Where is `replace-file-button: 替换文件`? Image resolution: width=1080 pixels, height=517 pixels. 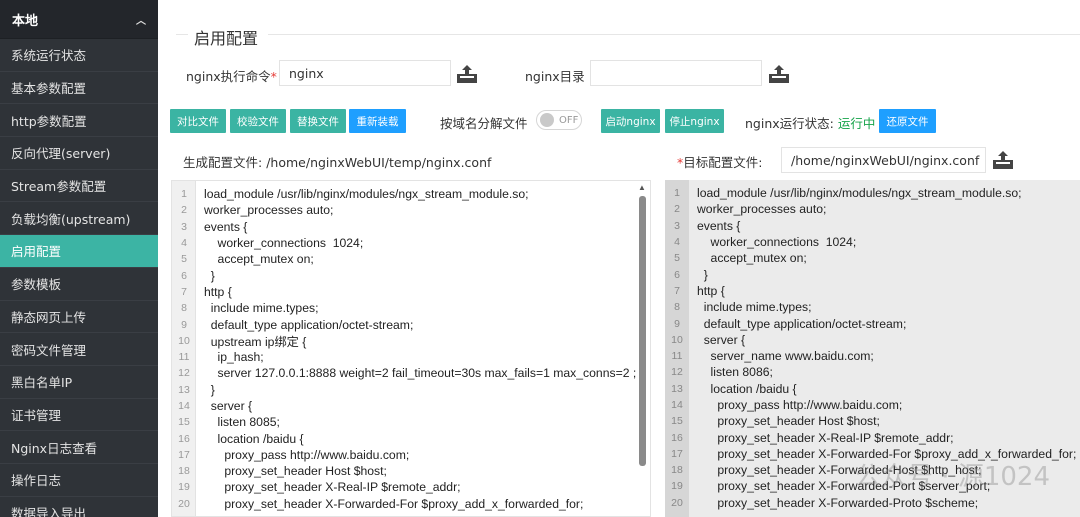 replace-file-button: 替换文件 is located at coordinates (318, 121).